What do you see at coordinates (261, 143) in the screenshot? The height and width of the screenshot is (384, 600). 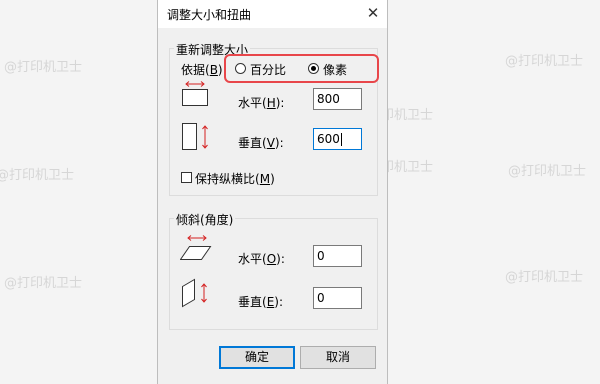 I see `resize-vertical-label: 垂直(V):` at bounding box center [261, 143].